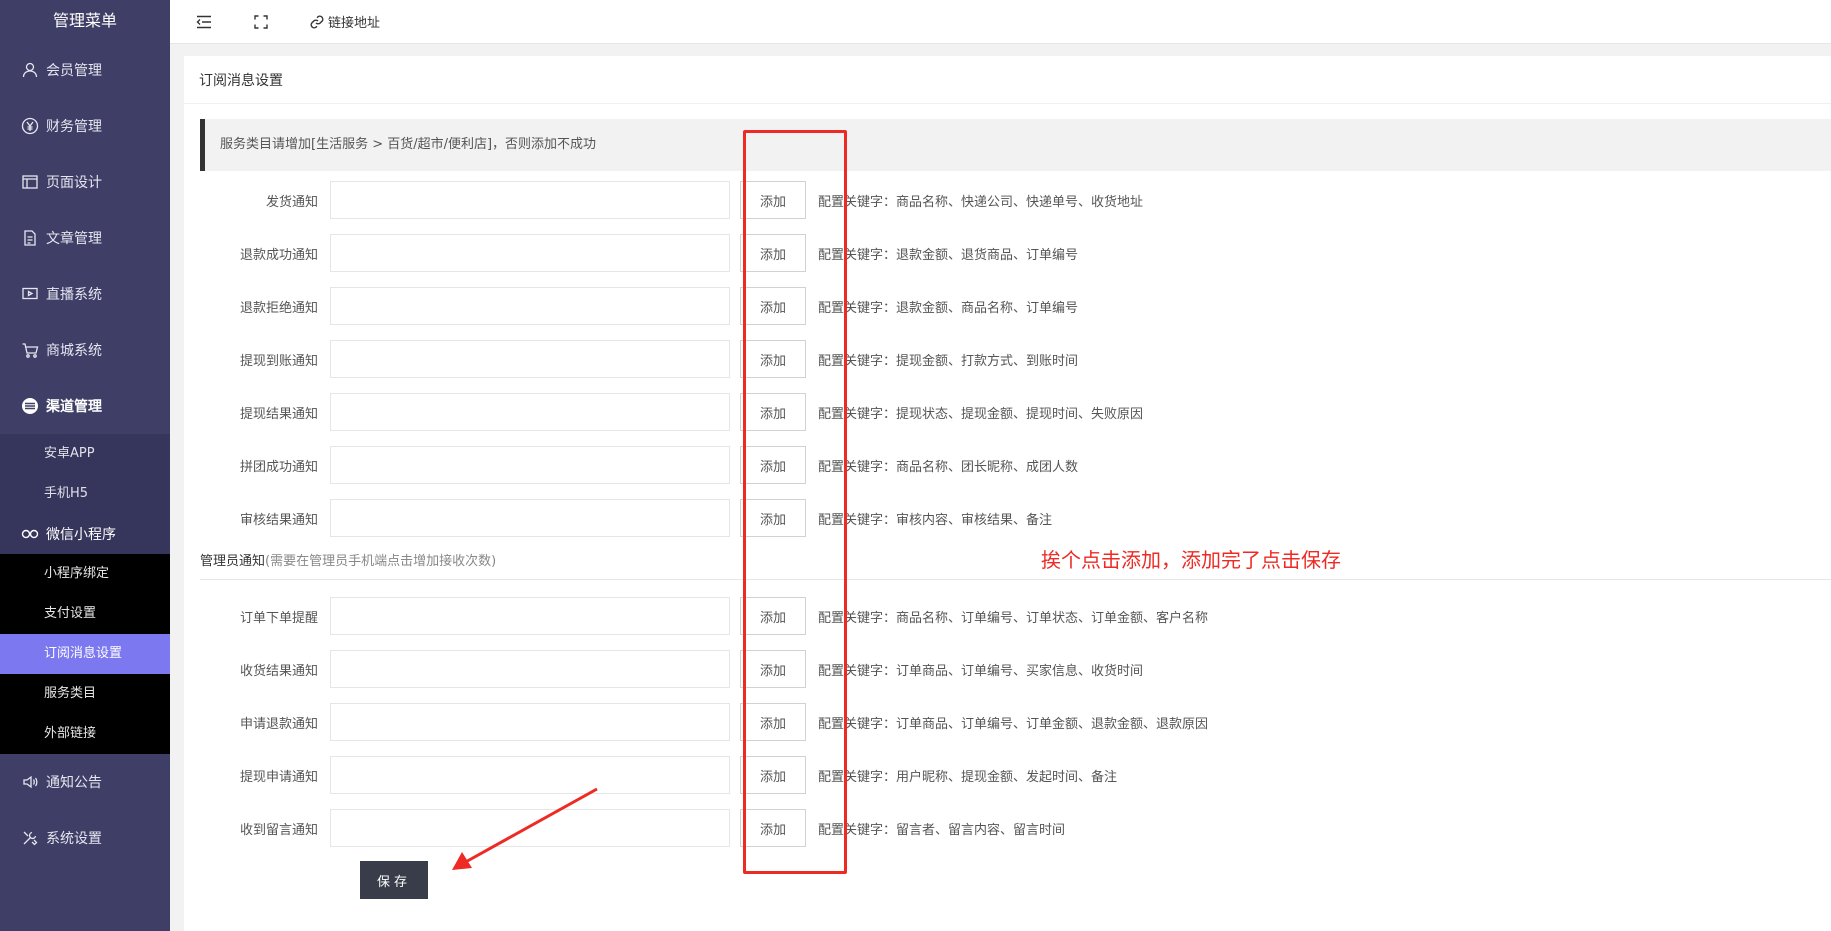  I want to click on admin-section-title: 管理员通知(需要在管理员手机端点击增加接收次数), so click(1015, 565).